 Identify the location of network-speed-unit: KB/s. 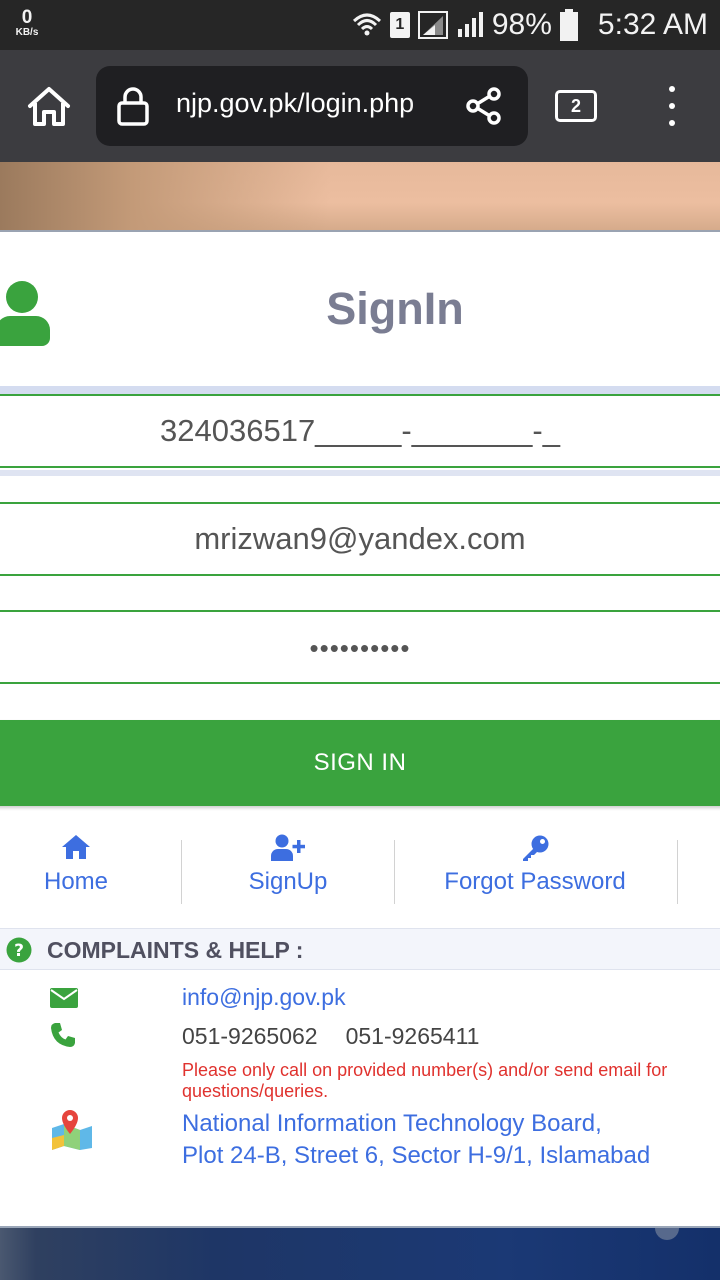
(27, 32).